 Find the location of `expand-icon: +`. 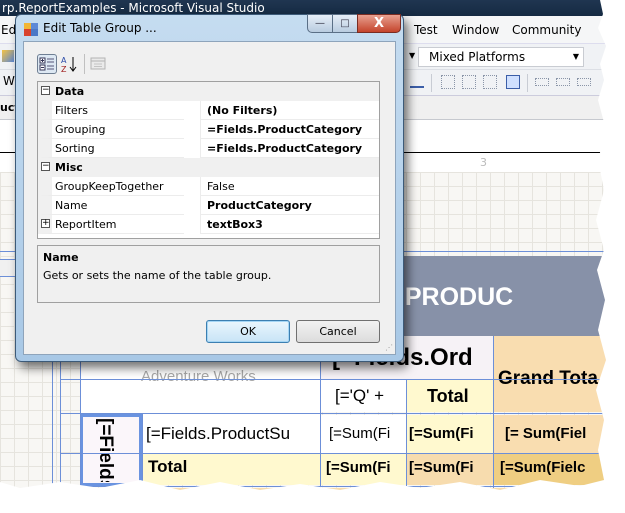

expand-icon: + is located at coordinates (45, 223).